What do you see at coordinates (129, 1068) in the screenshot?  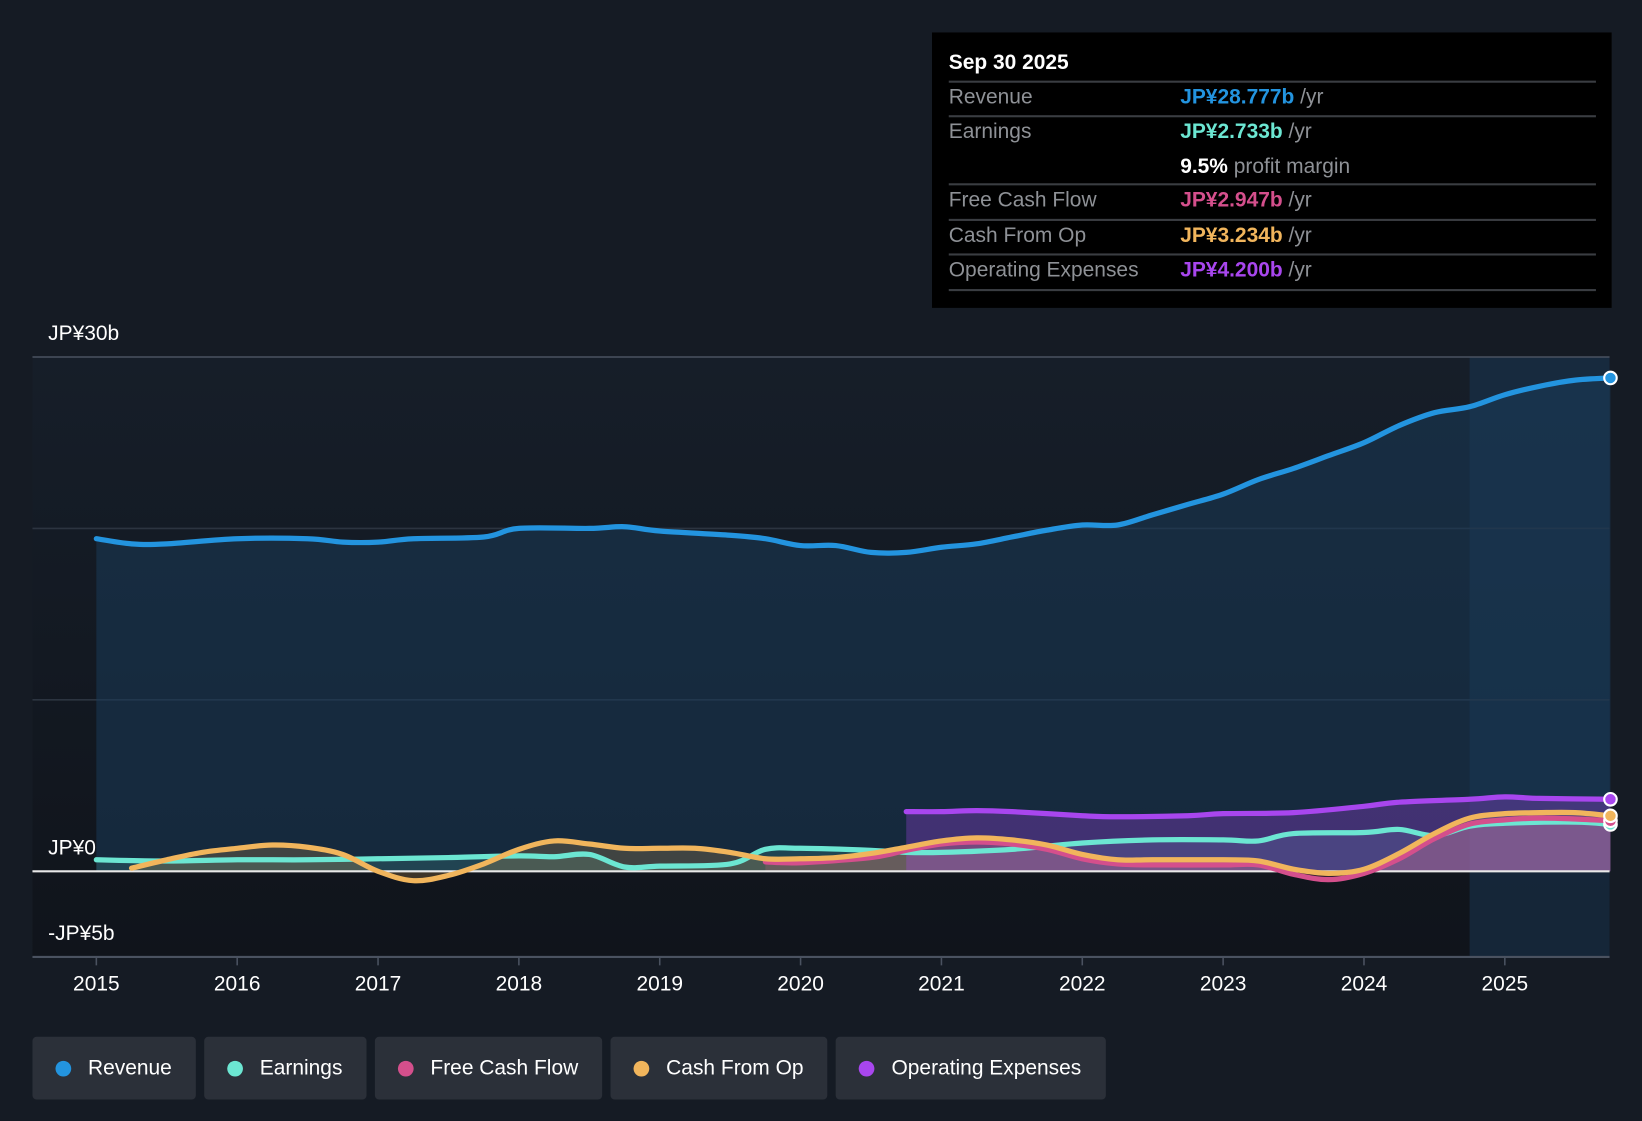 I see `legend-label: Revenue` at bounding box center [129, 1068].